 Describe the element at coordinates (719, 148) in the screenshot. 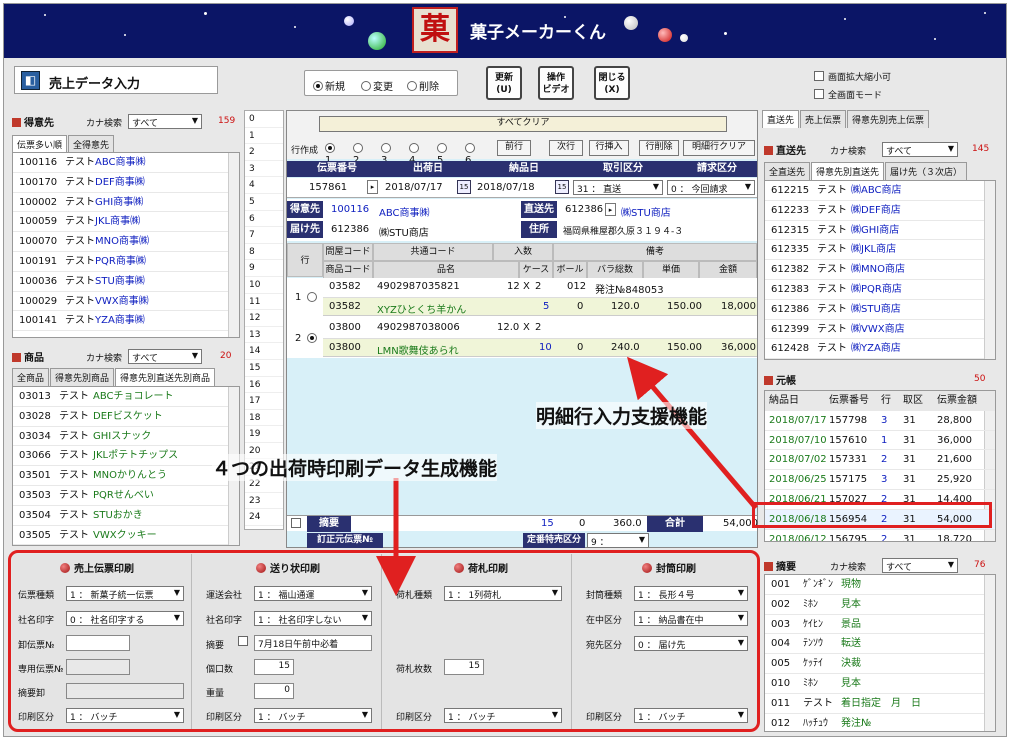

I see `clear-rows-button: 明細行クリア` at that location.